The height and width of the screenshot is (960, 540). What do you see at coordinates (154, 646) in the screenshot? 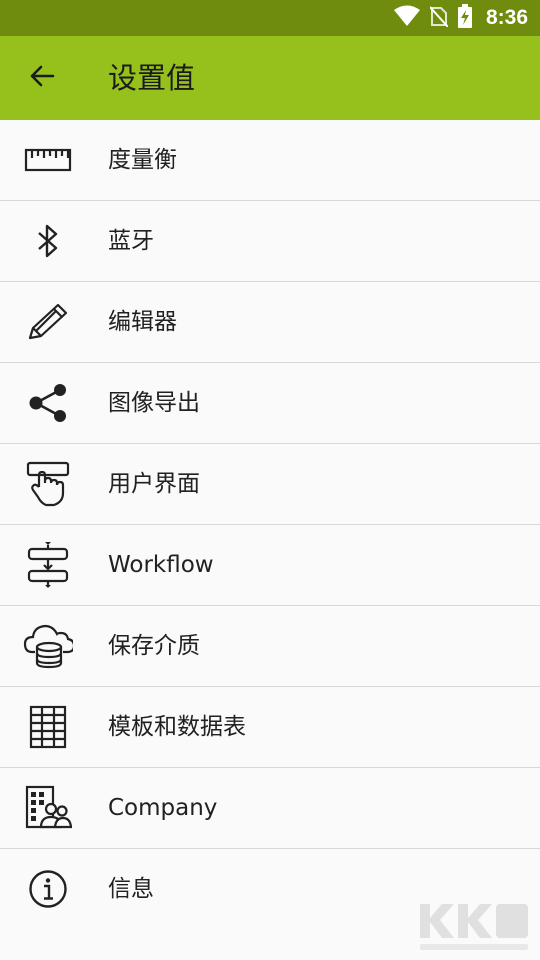
I see `settings-item-label: 保存介质` at bounding box center [154, 646].